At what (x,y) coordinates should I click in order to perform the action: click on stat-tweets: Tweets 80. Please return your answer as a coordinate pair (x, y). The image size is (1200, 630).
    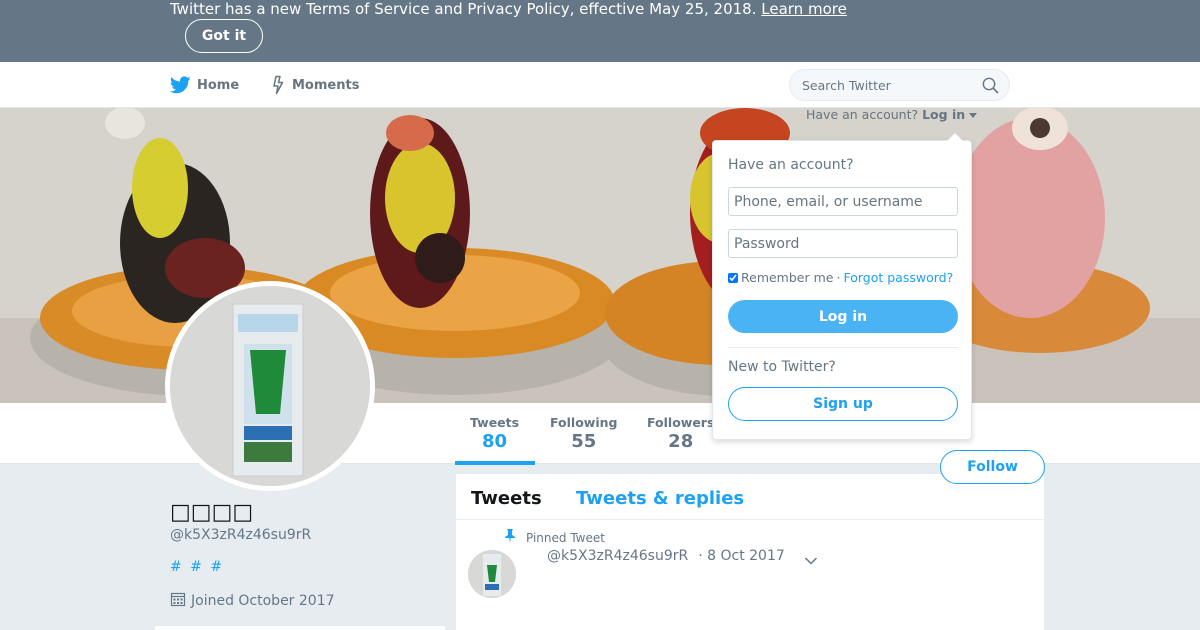
    Looking at the image, I should click on (494, 433).